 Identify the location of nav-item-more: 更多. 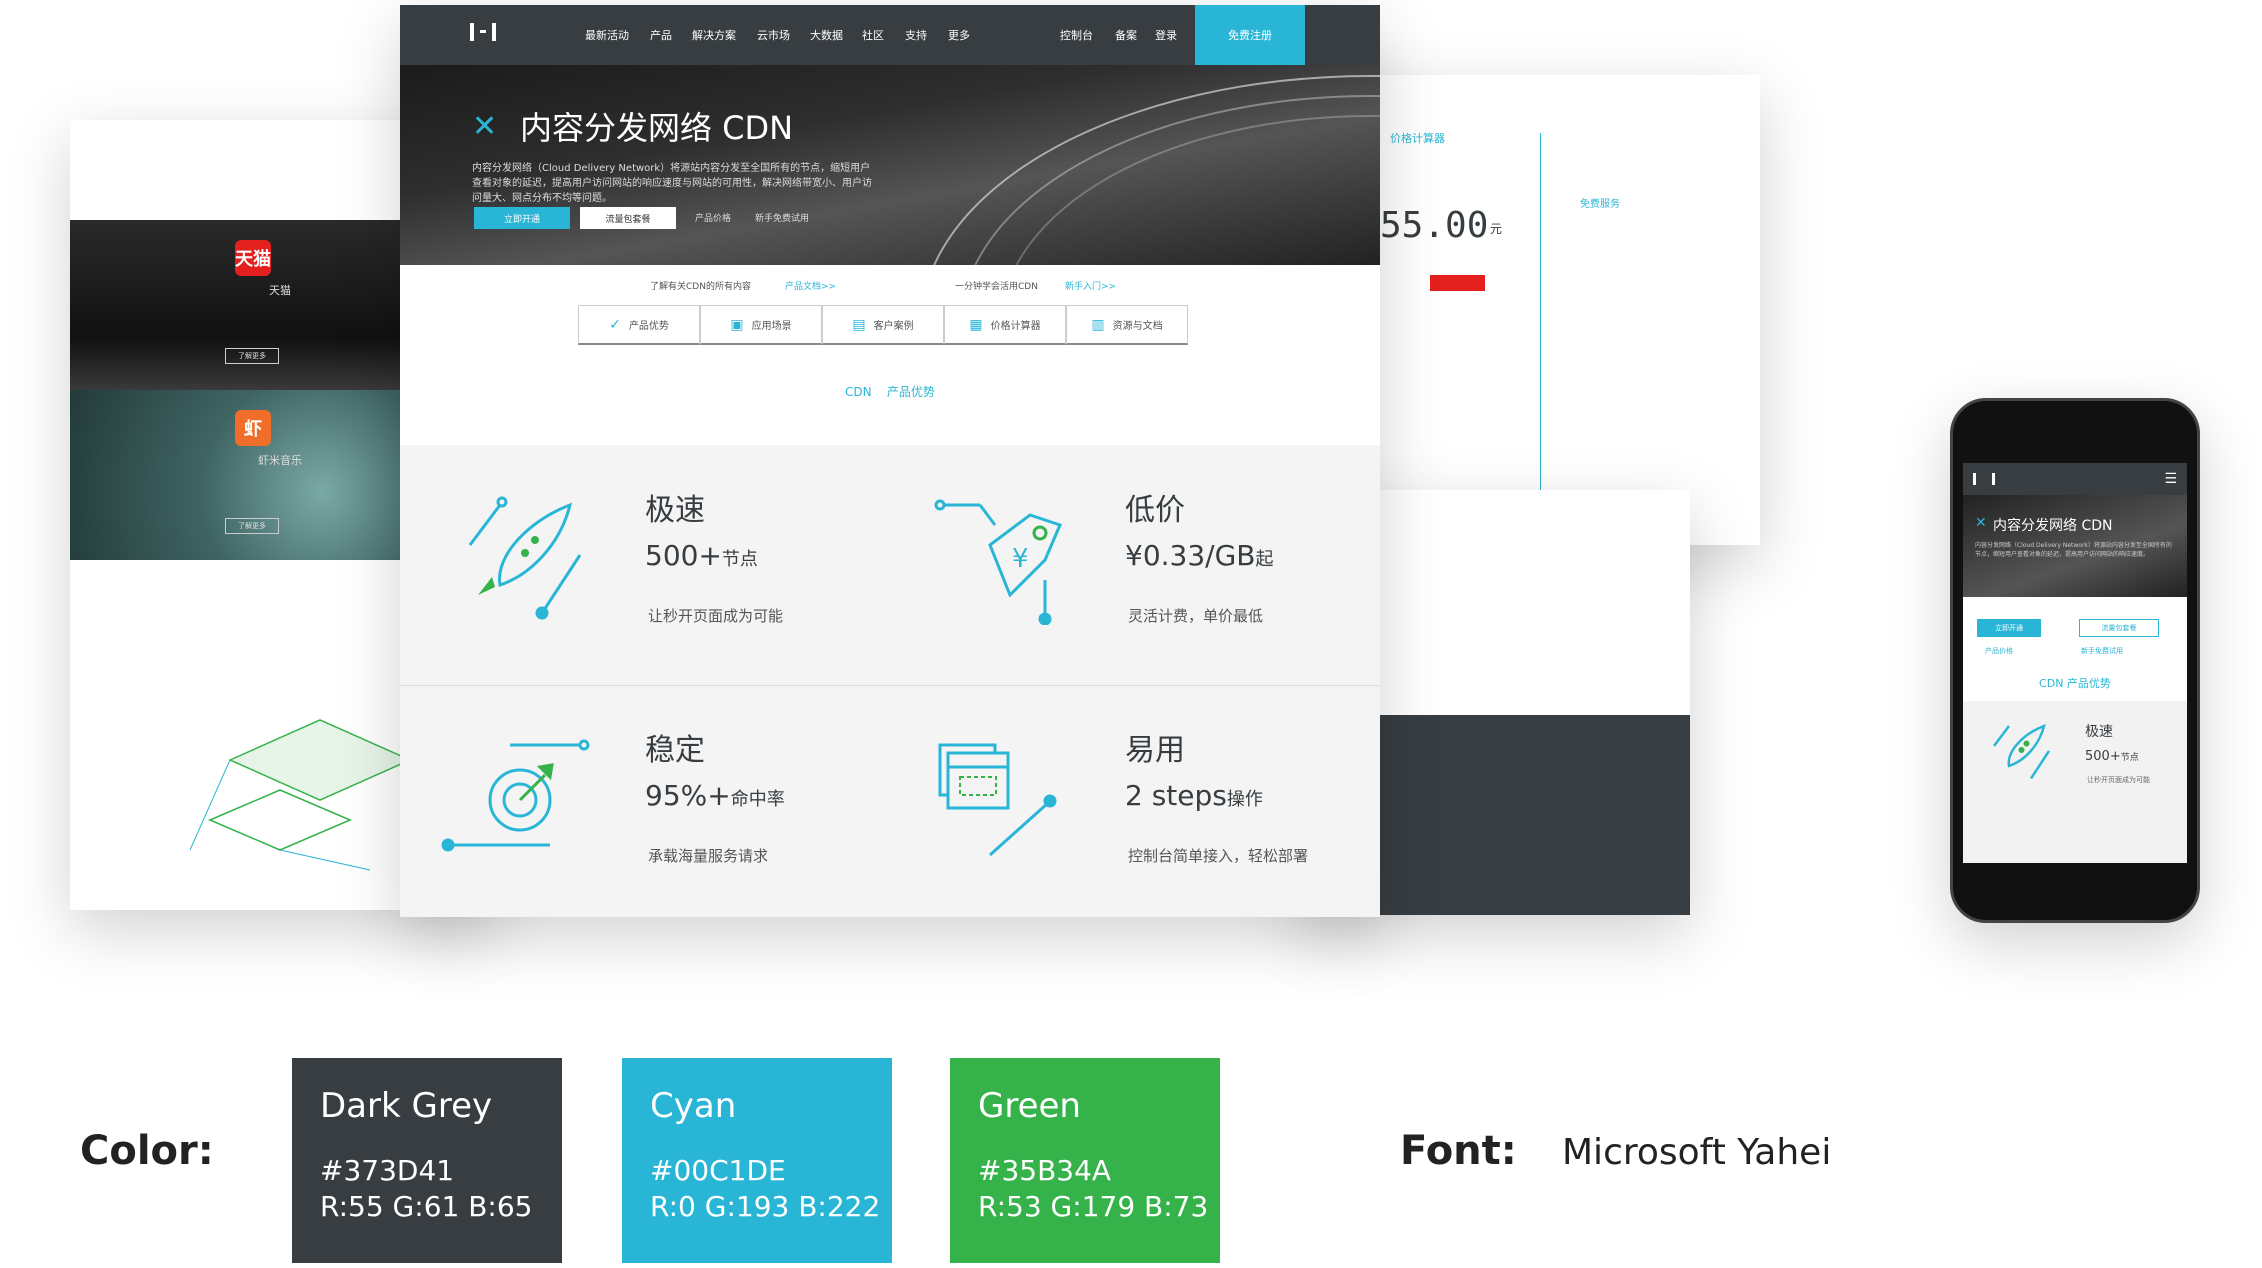
(959, 35).